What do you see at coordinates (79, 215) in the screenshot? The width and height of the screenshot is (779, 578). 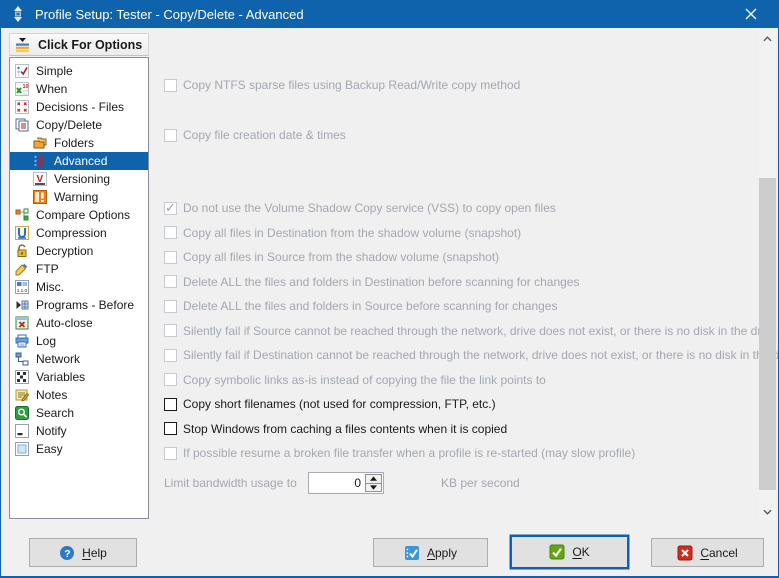 I see `sidebar-item-compare-options: Compare Options` at bounding box center [79, 215].